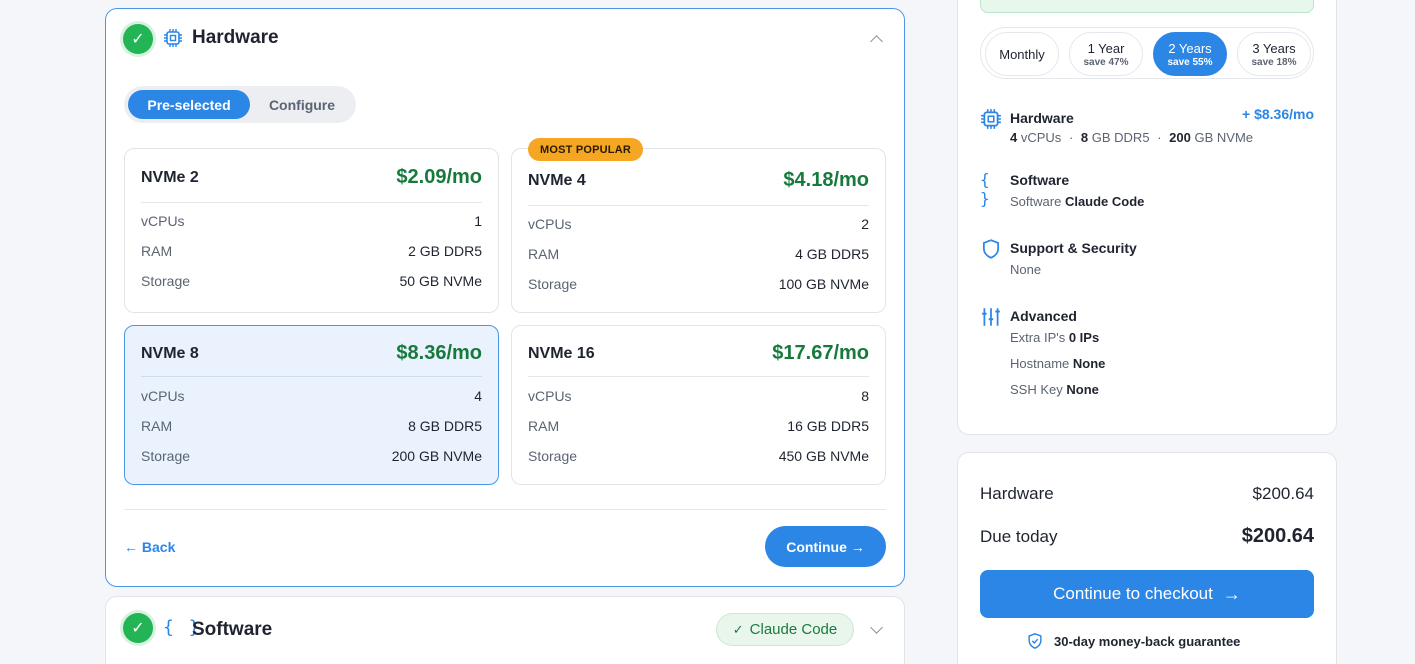 This screenshot has width=1415, height=664. I want to click on summary-hardware-price: + $8.36/mo, so click(1278, 114).